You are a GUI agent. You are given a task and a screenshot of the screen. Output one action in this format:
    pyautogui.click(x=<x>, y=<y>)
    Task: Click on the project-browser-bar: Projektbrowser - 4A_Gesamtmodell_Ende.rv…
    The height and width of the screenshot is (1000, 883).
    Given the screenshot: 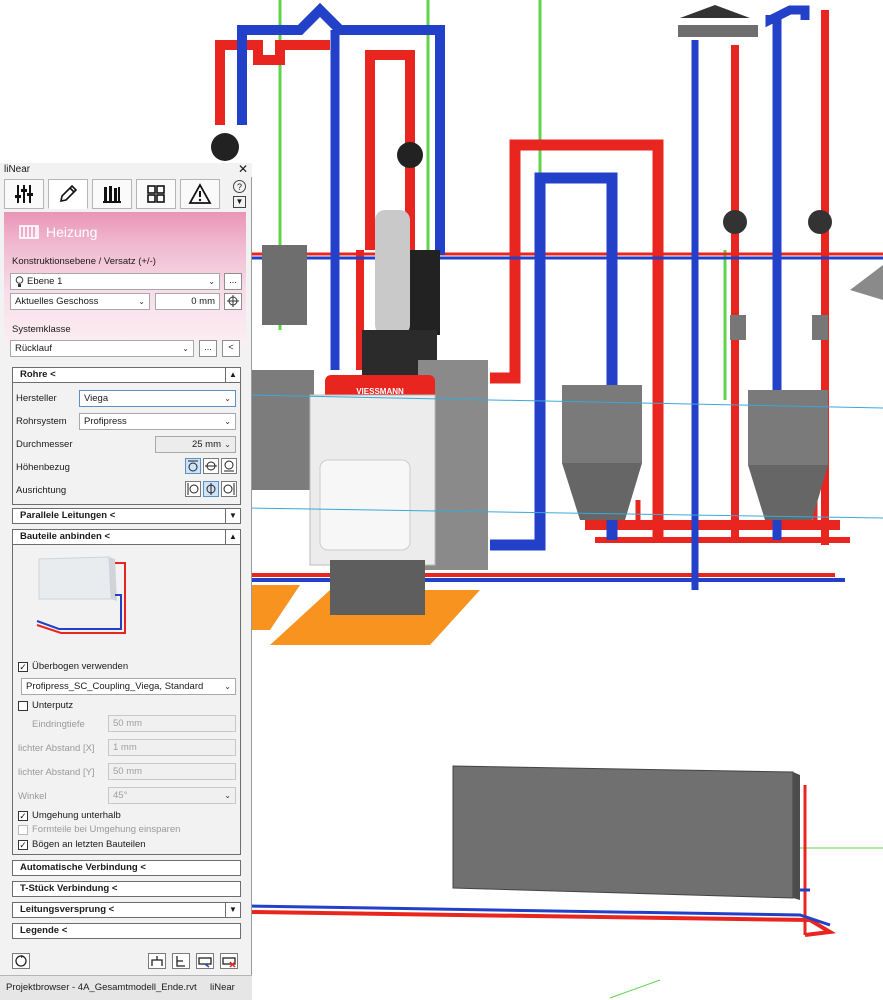 What is the action you would take?
    pyautogui.click(x=126, y=987)
    